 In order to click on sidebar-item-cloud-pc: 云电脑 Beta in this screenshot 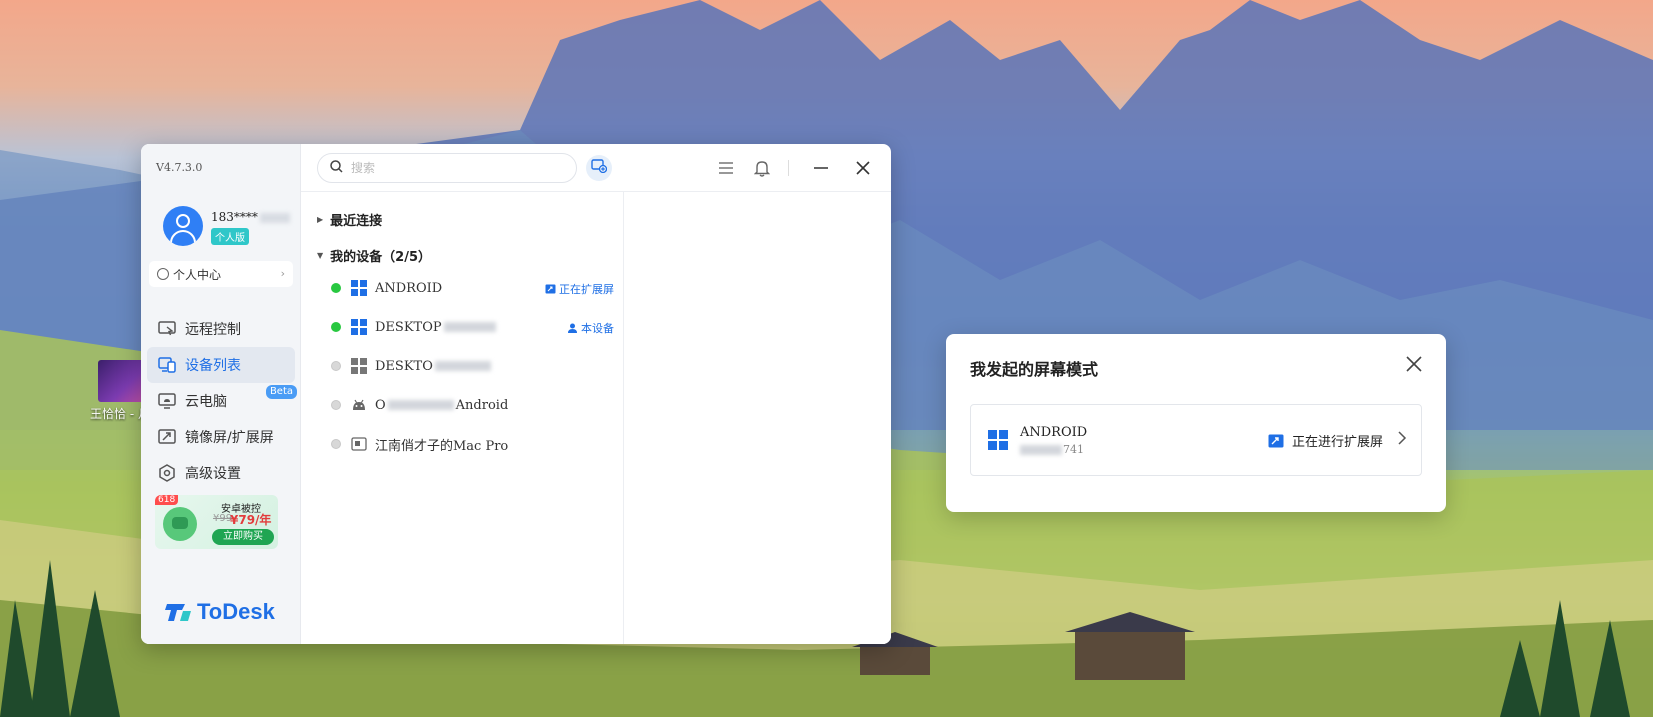, I will do `click(222, 401)`.